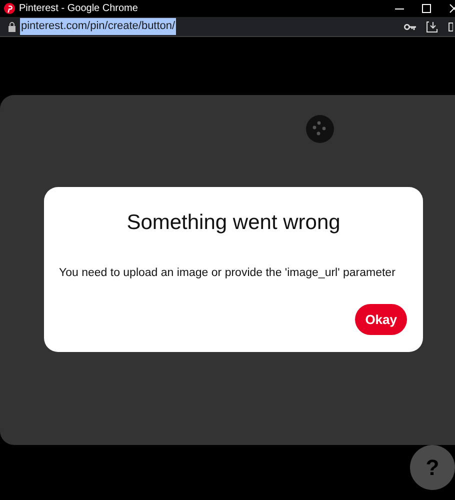 The width and height of the screenshot is (455, 500). Describe the element at coordinates (410, 26) in the screenshot. I see `key-icon` at that location.